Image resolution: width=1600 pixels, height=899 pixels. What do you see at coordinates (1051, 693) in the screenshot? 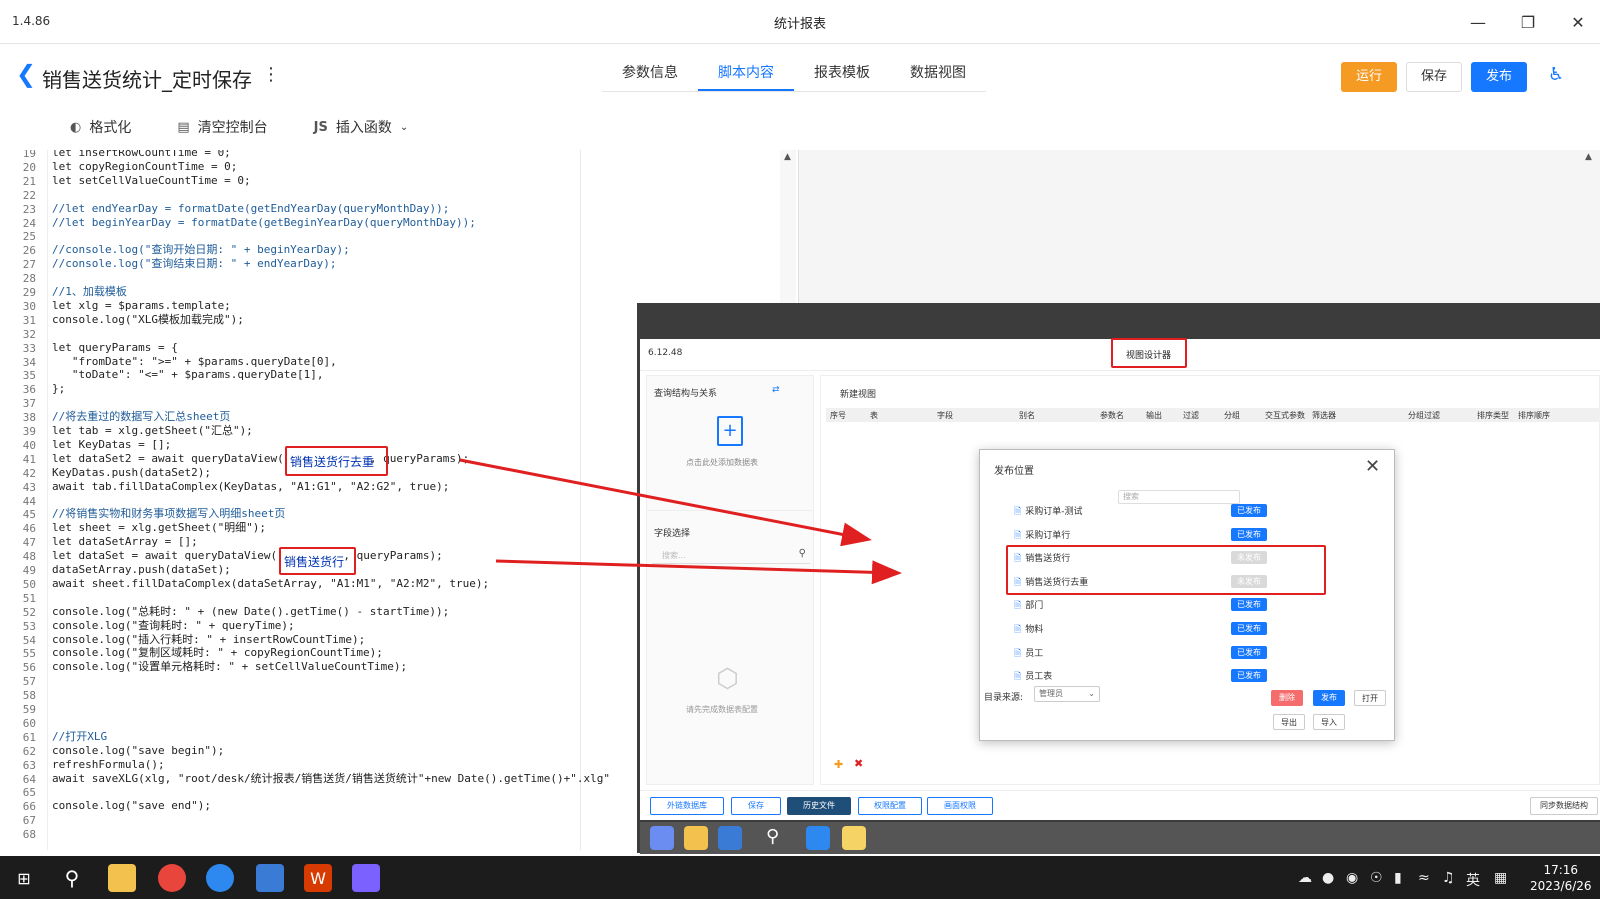
I see `source-value: 管理员` at bounding box center [1051, 693].